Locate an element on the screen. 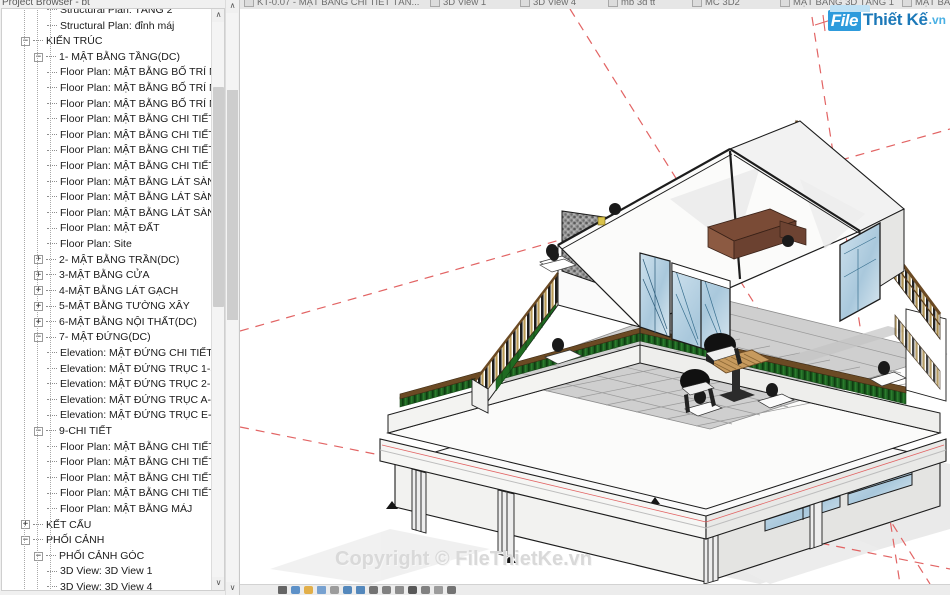  tree-item: Floor Plan: MẬT BẰNG CHI TIẾT TẦNG 1 is located at coordinates (113, 136).